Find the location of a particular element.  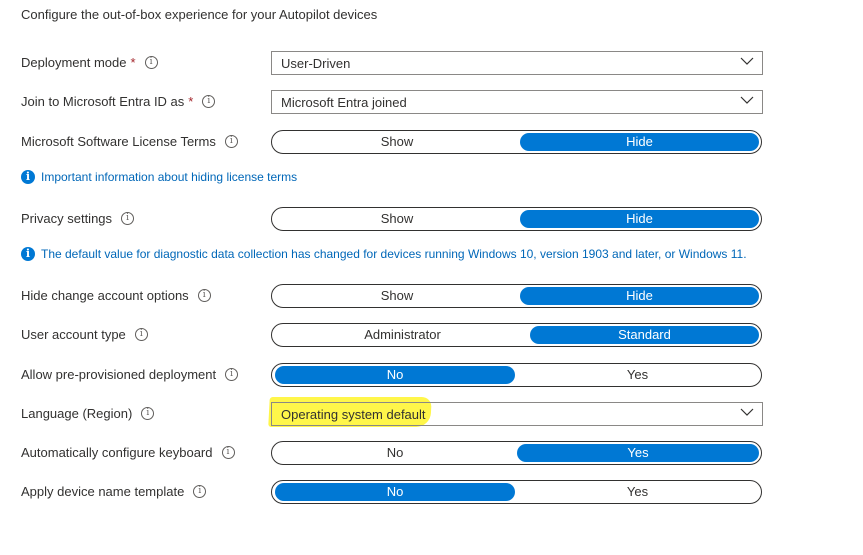

pre-provisioned-no-option: No is located at coordinates (395, 375).